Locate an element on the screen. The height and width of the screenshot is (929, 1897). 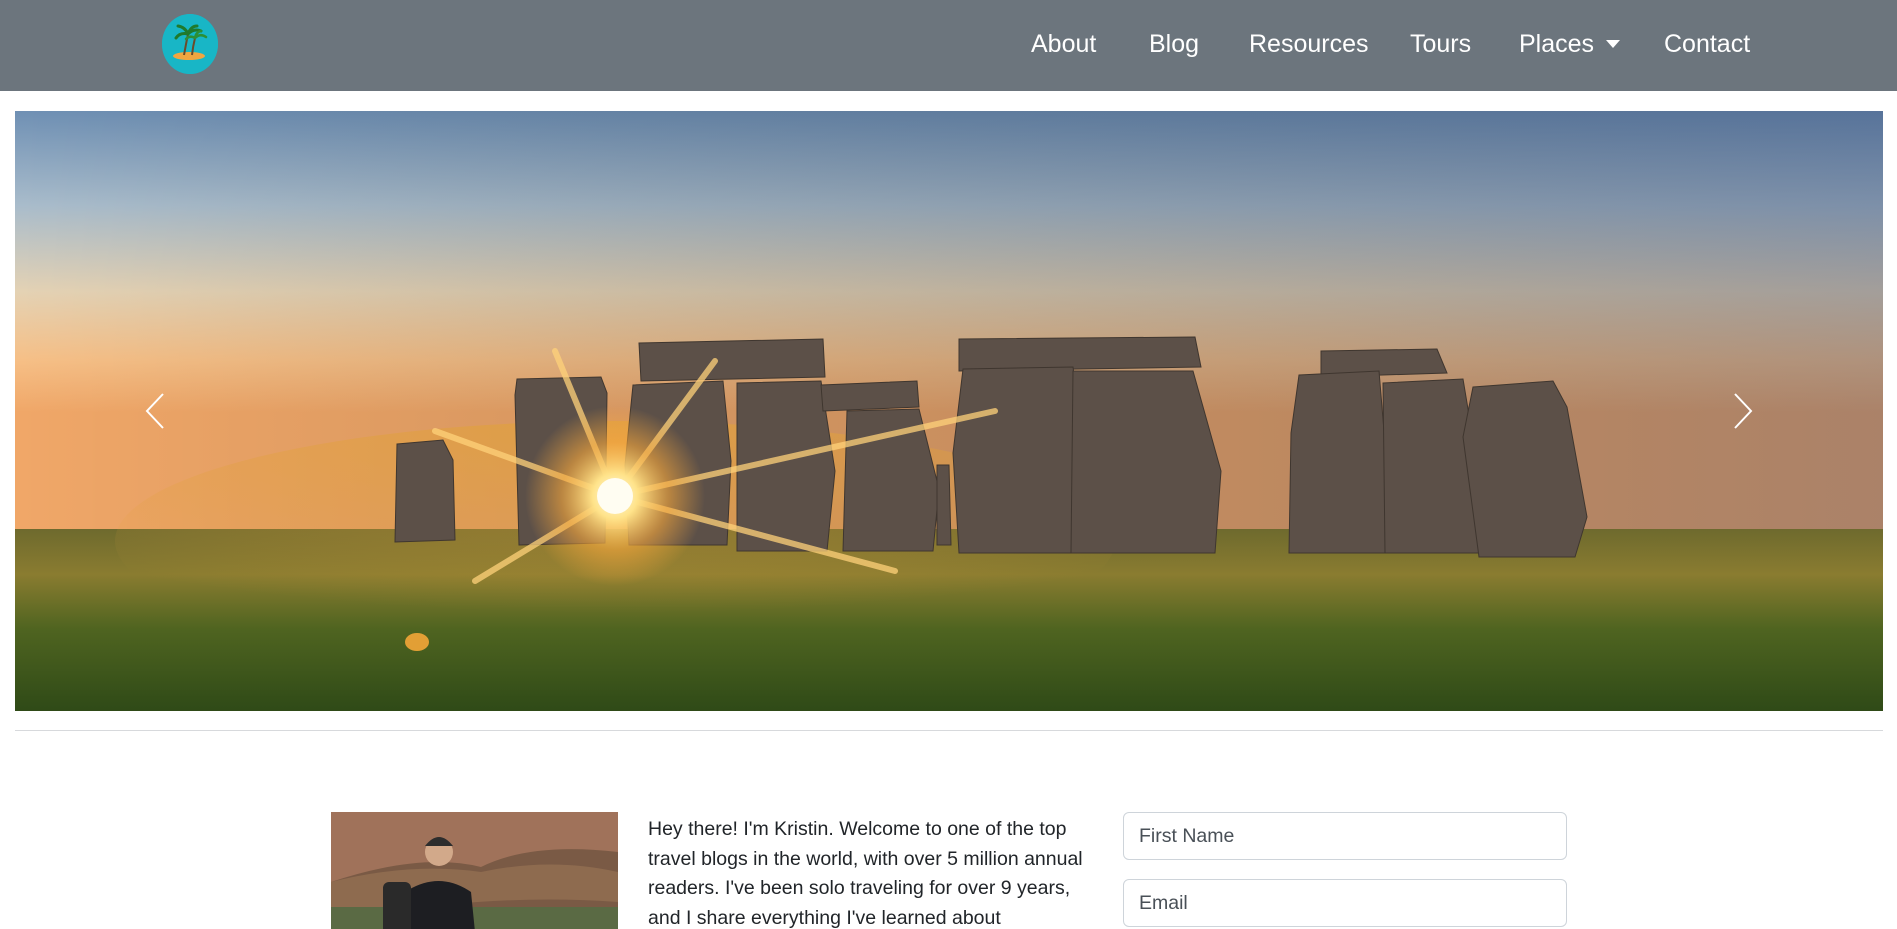
nav-link-places-label: Places is located at coordinates (1557, 44).